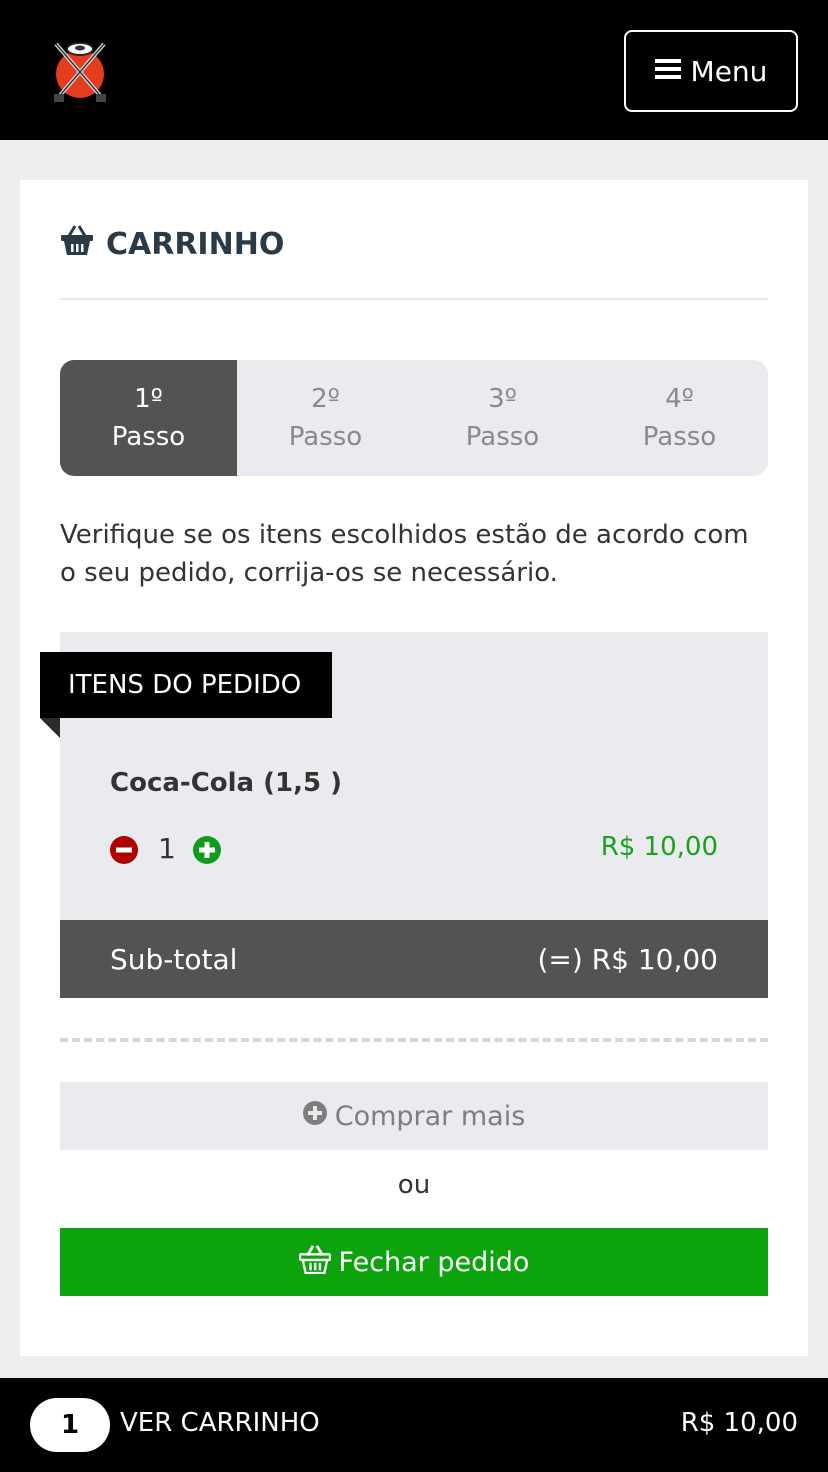 The width and height of the screenshot is (828, 1472). I want to click on step-number: 2º, so click(325, 399).